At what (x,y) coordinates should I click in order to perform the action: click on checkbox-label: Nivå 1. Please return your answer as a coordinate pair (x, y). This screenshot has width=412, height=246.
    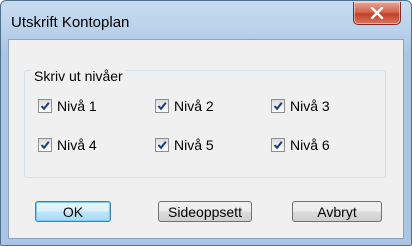
    Looking at the image, I should click on (77, 106).